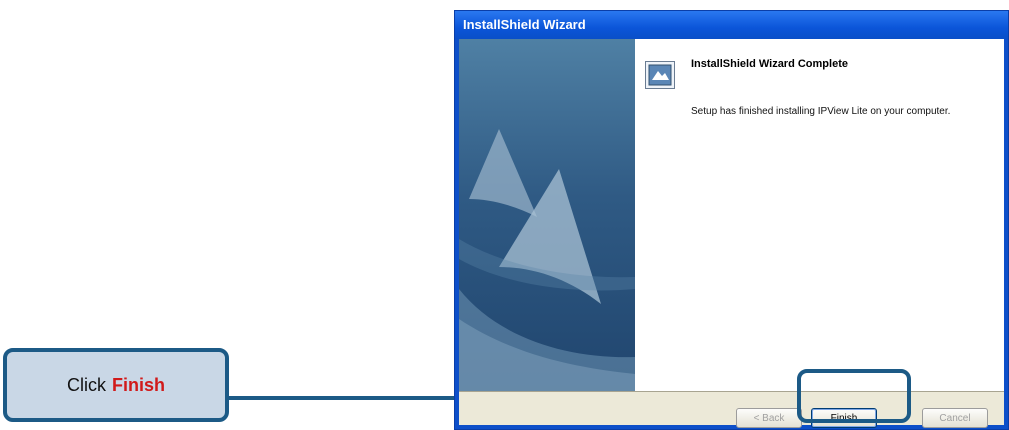  I want to click on instruction-callout: Click Finish, so click(116, 385).